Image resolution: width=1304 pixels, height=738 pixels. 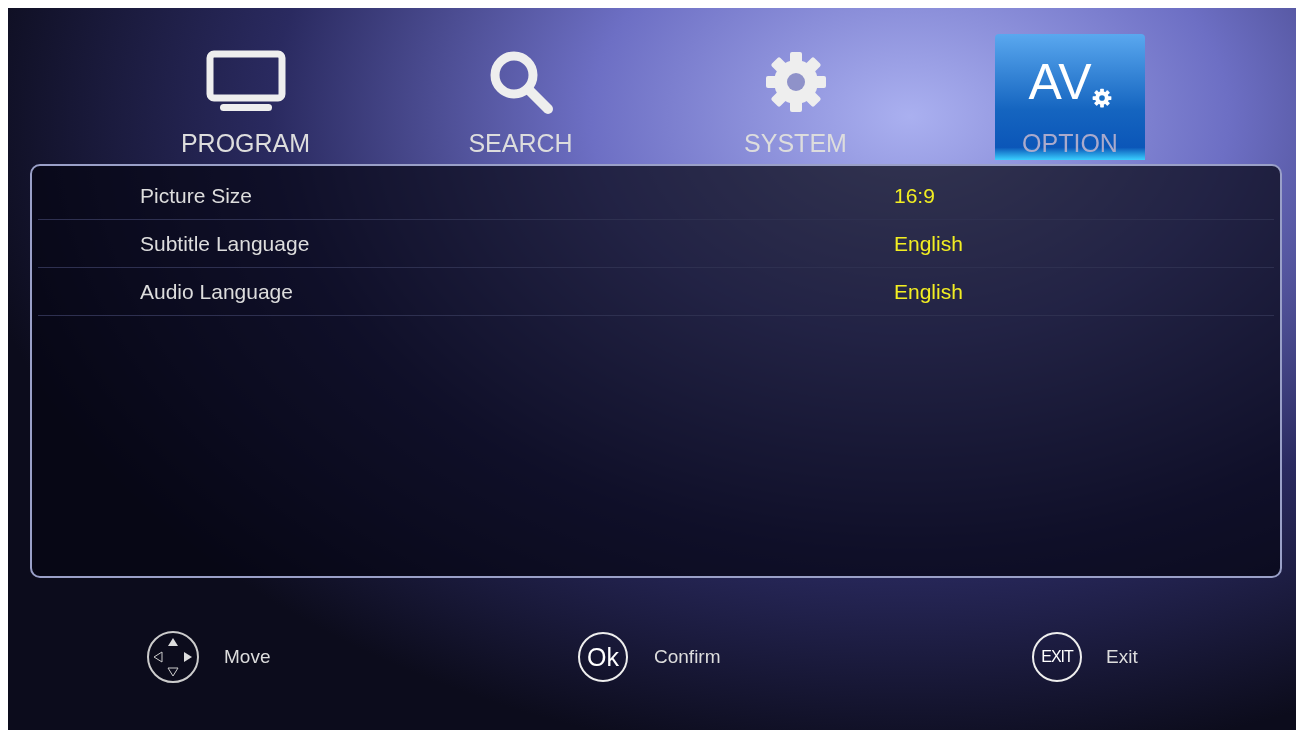 What do you see at coordinates (914, 195) in the screenshot?
I see `setting-value: 16:9` at bounding box center [914, 195].